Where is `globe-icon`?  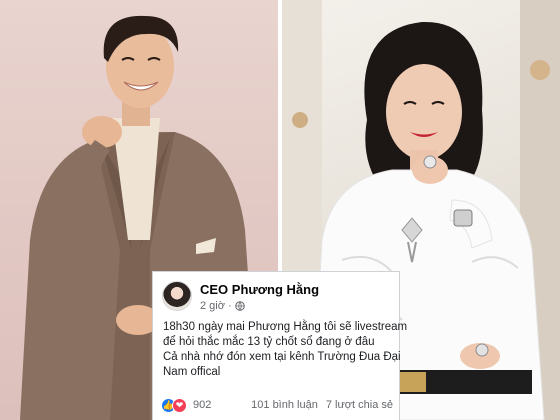 globe-icon is located at coordinates (239, 306).